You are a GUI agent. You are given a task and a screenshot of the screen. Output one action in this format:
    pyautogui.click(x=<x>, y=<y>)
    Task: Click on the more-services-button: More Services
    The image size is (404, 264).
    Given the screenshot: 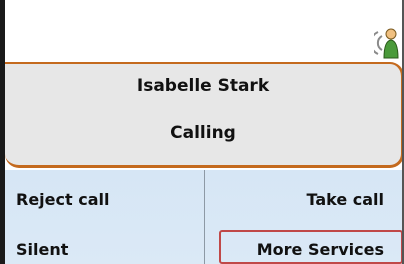 What is the action you would take?
    pyautogui.click(x=320, y=249)
    